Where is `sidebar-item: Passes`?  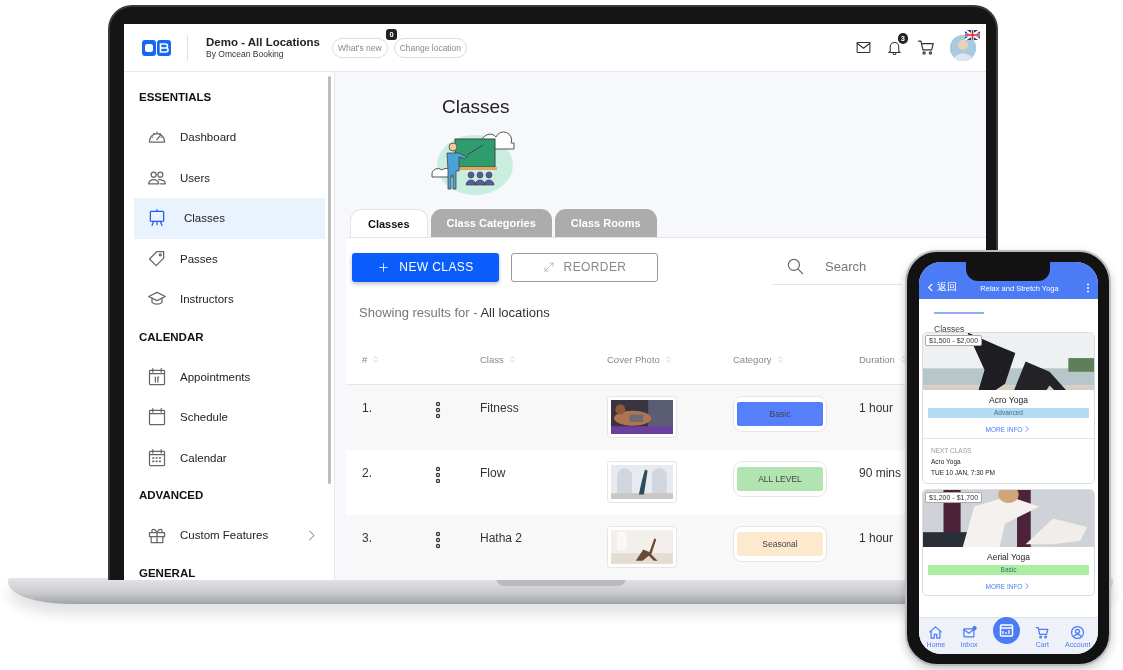
sidebar-item: Passes is located at coordinates (229, 258).